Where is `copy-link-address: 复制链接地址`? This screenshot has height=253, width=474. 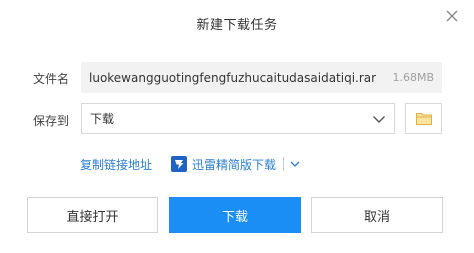 copy-link-address: 复制链接地址 is located at coordinates (116, 164).